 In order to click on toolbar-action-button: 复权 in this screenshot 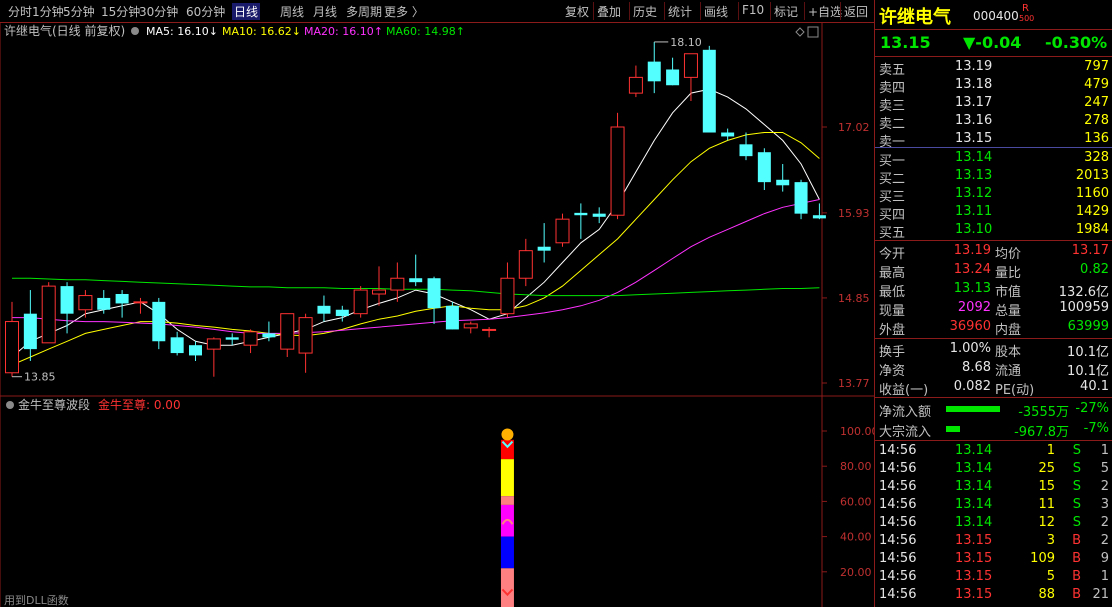, I will do `click(577, 11)`.